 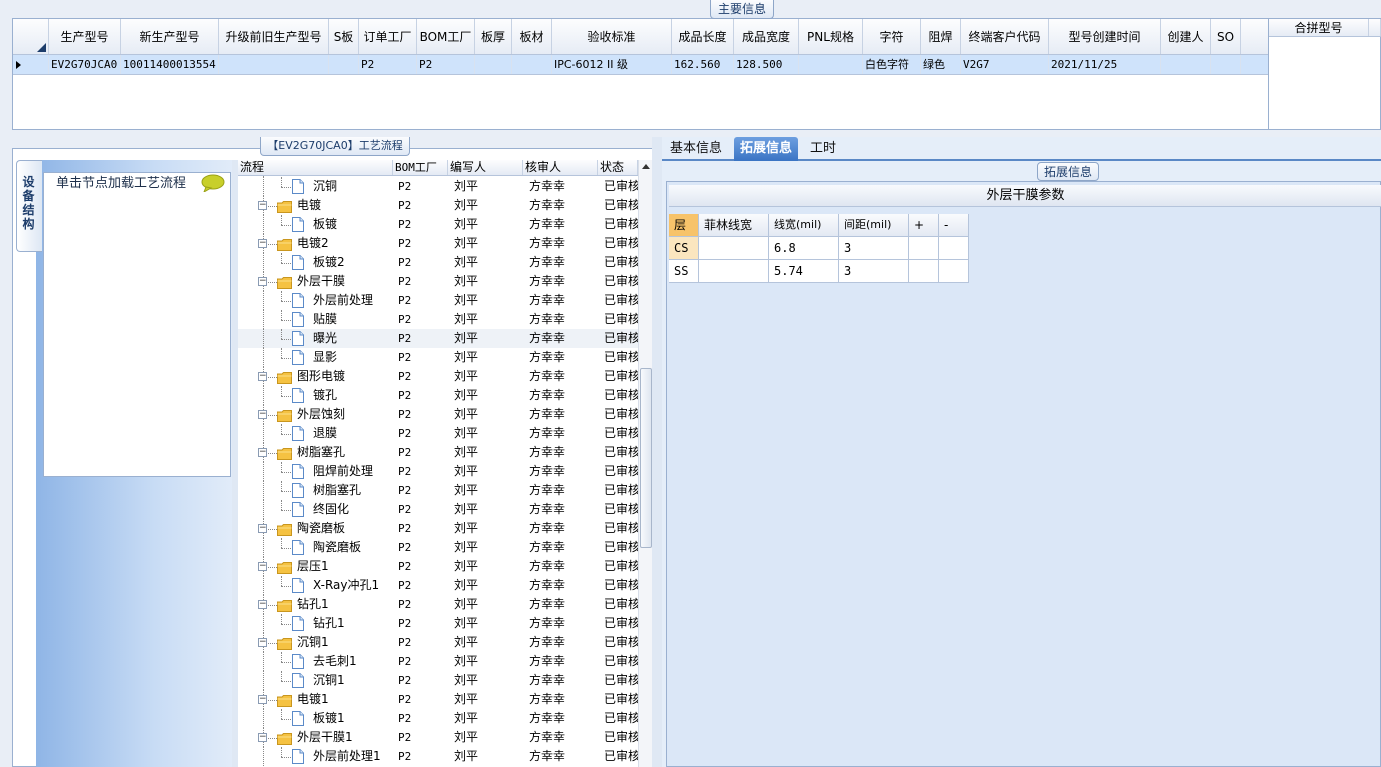 I want to click on tree-node: 沉铜, so click(x=315, y=186).